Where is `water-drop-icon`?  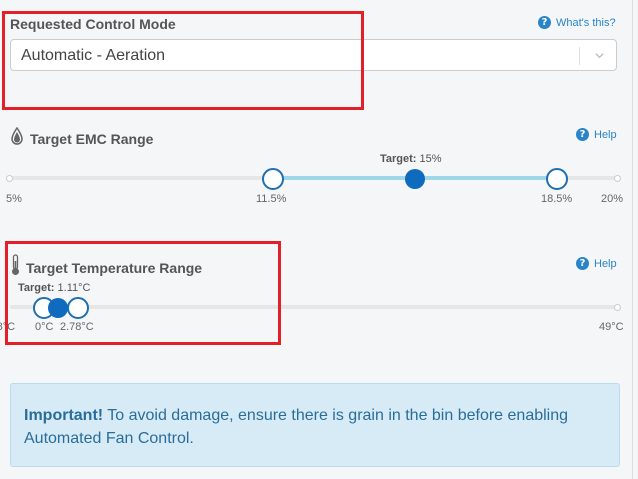 water-drop-icon is located at coordinates (17, 136).